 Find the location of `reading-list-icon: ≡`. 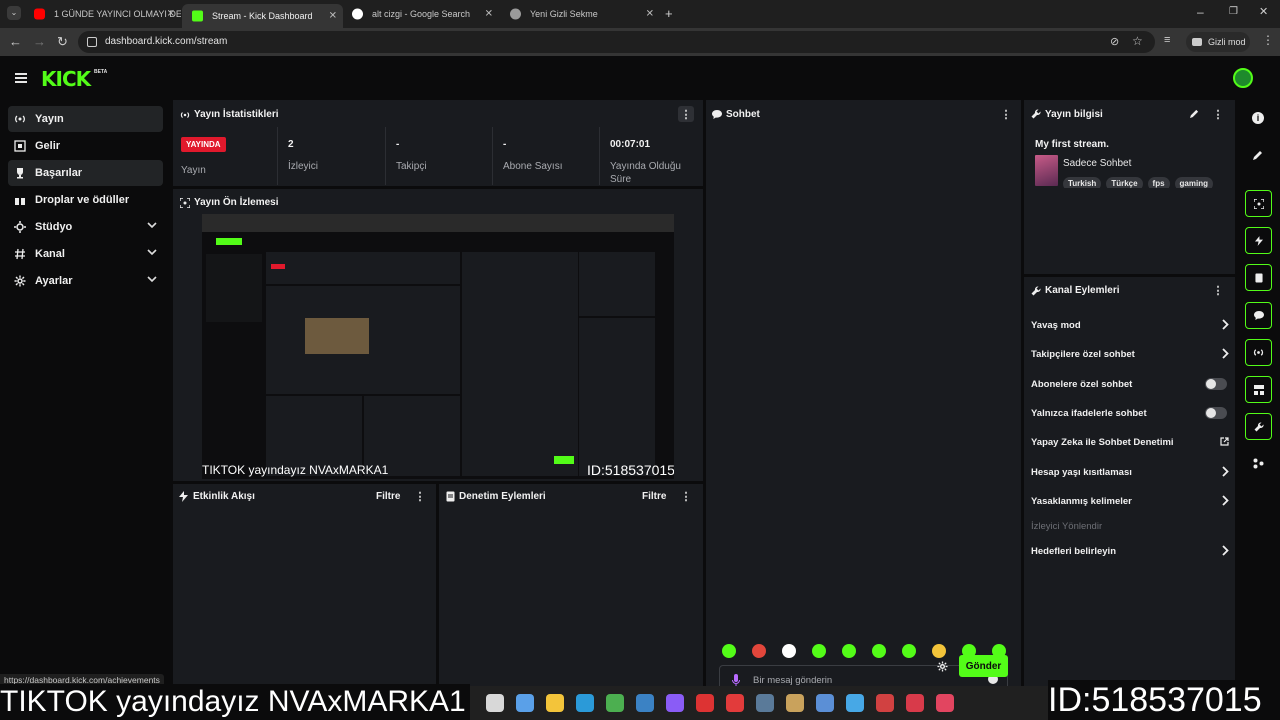

reading-list-icon: ≡ is located at coordinates (1167, 40).